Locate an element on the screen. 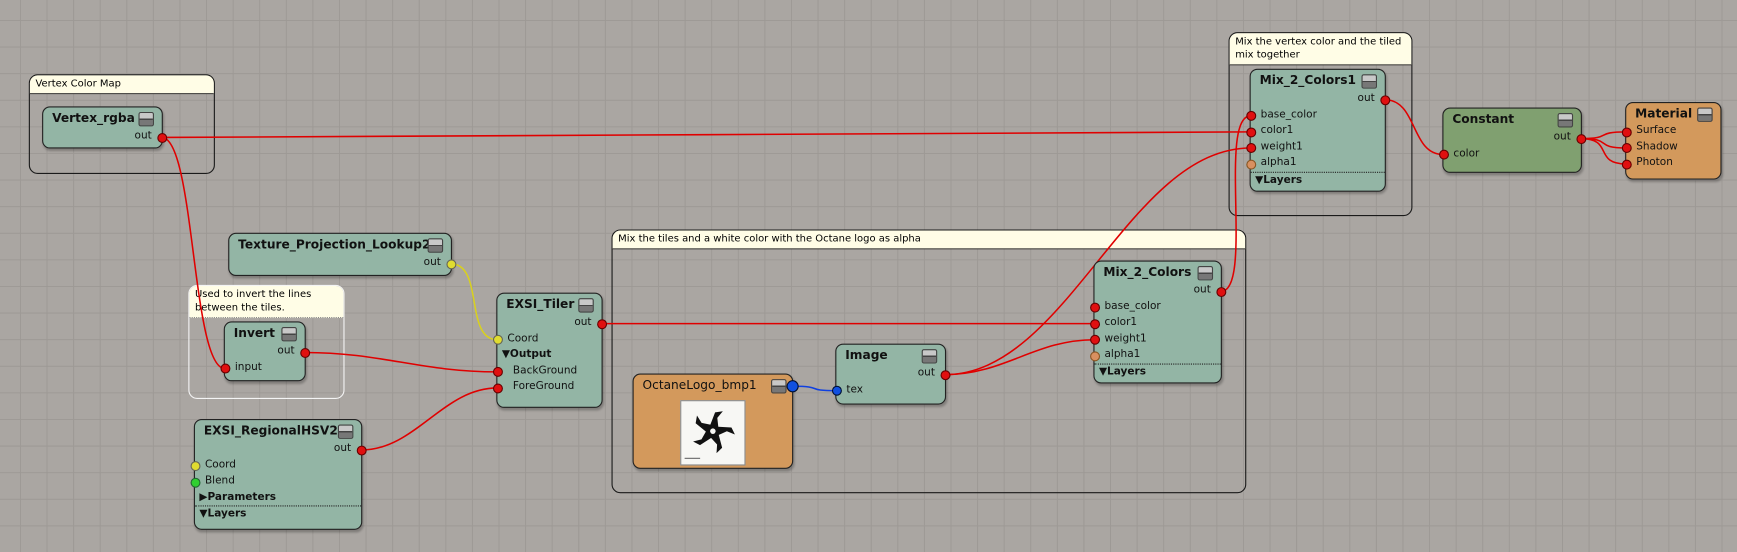 The width and height of the screenshot is (1737, 552). node-title: Texture_Projection_Lookup2 is located at coordinates (334, 244).